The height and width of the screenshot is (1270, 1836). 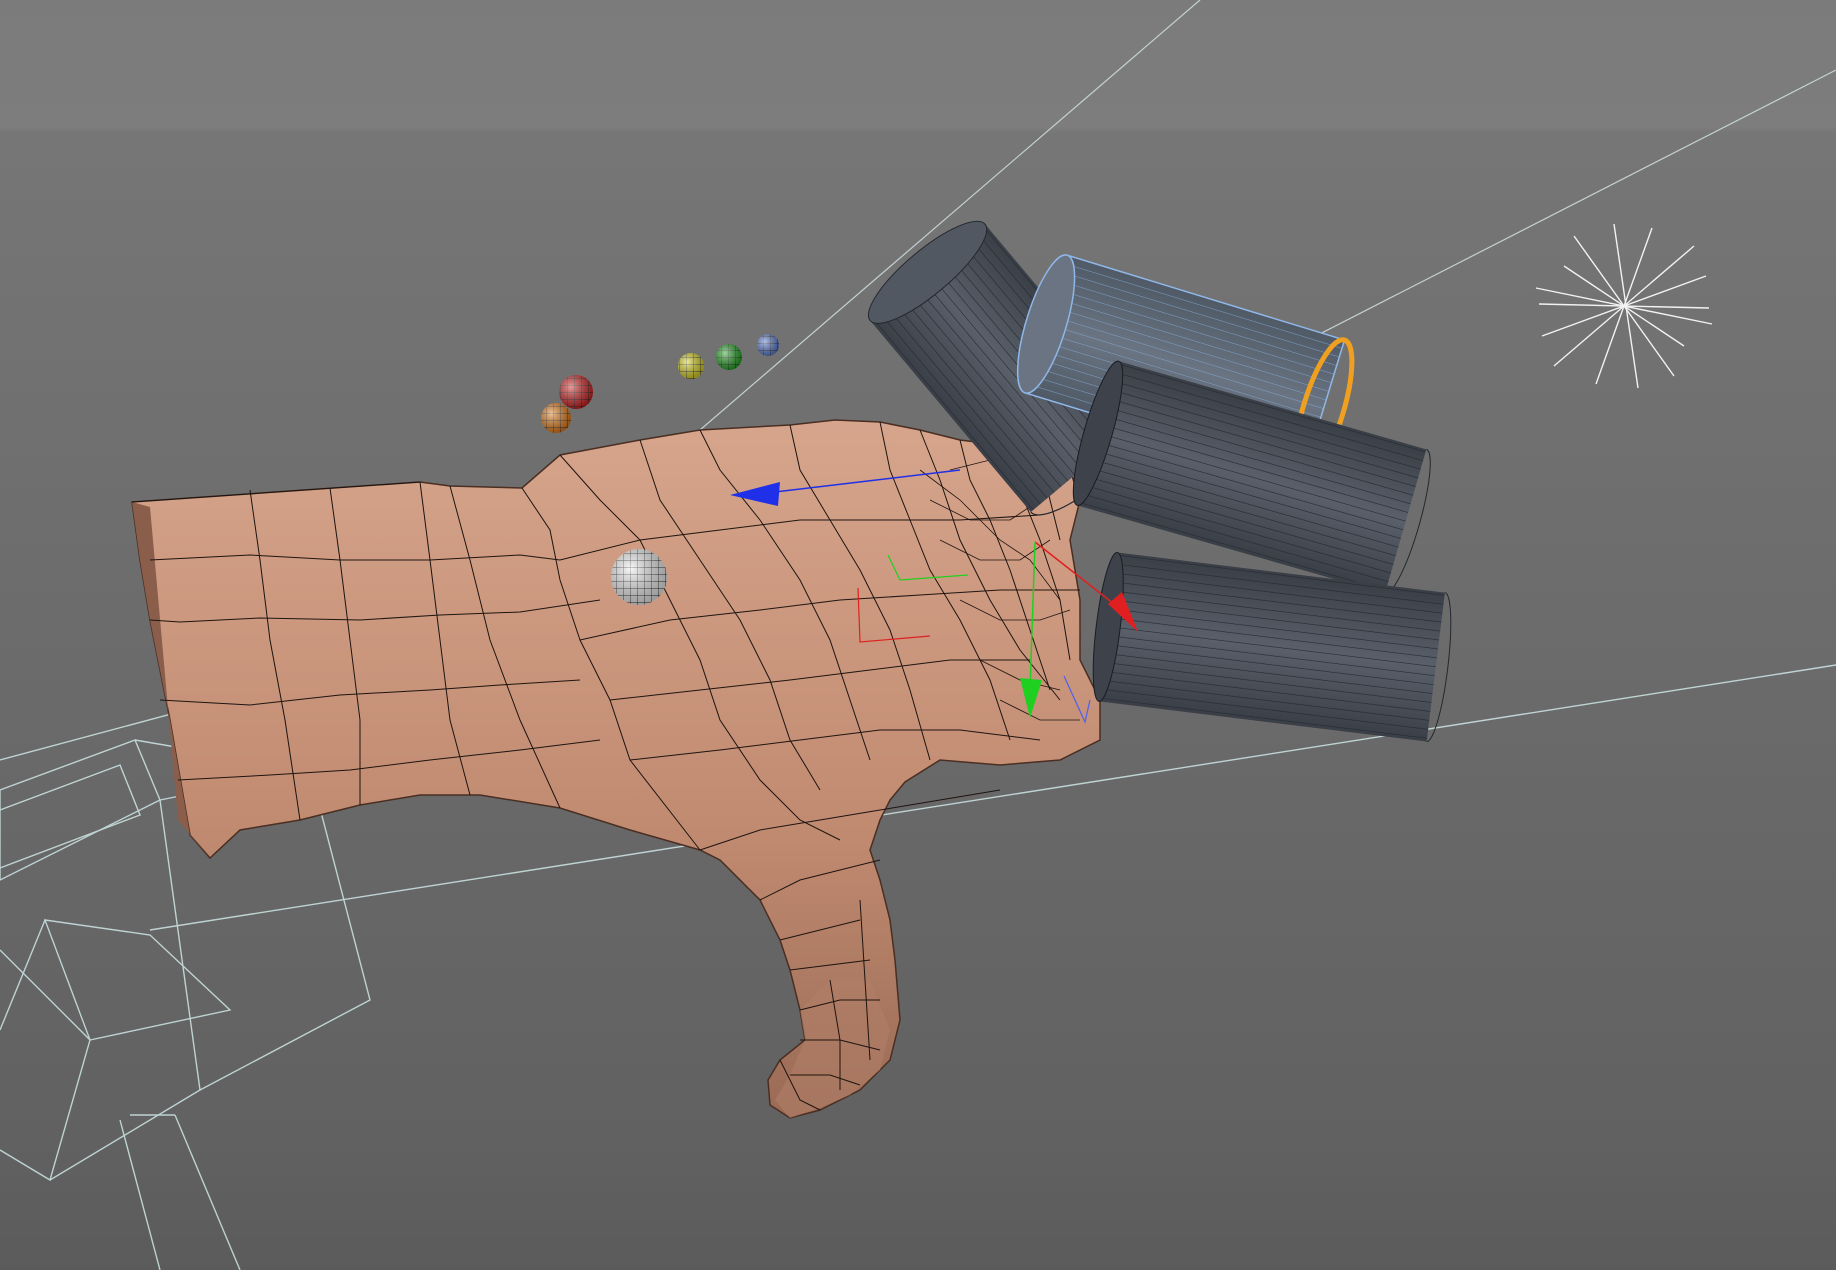 What do you see at coordinates (729, 357) in the screenshot?
I see `green-sphere` at bounding box center [729, 357].